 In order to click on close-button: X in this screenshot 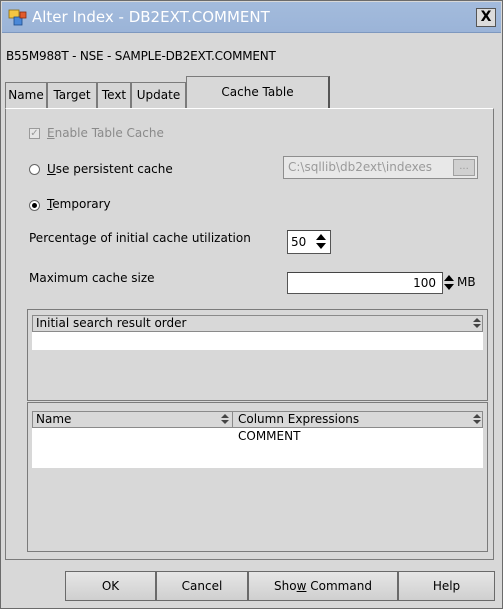, I will do `click(486, 17)`.